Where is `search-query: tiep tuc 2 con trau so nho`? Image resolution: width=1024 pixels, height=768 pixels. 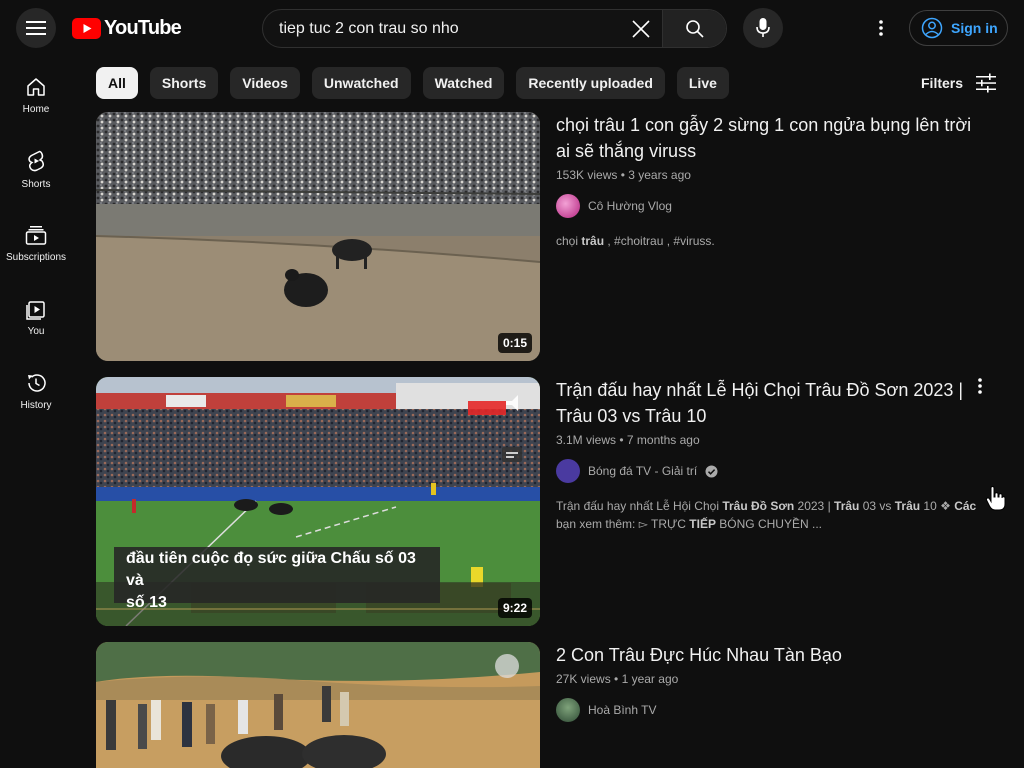
search-query: tiep tuc 2 con trau so nho is located at coordinates (369, 28).